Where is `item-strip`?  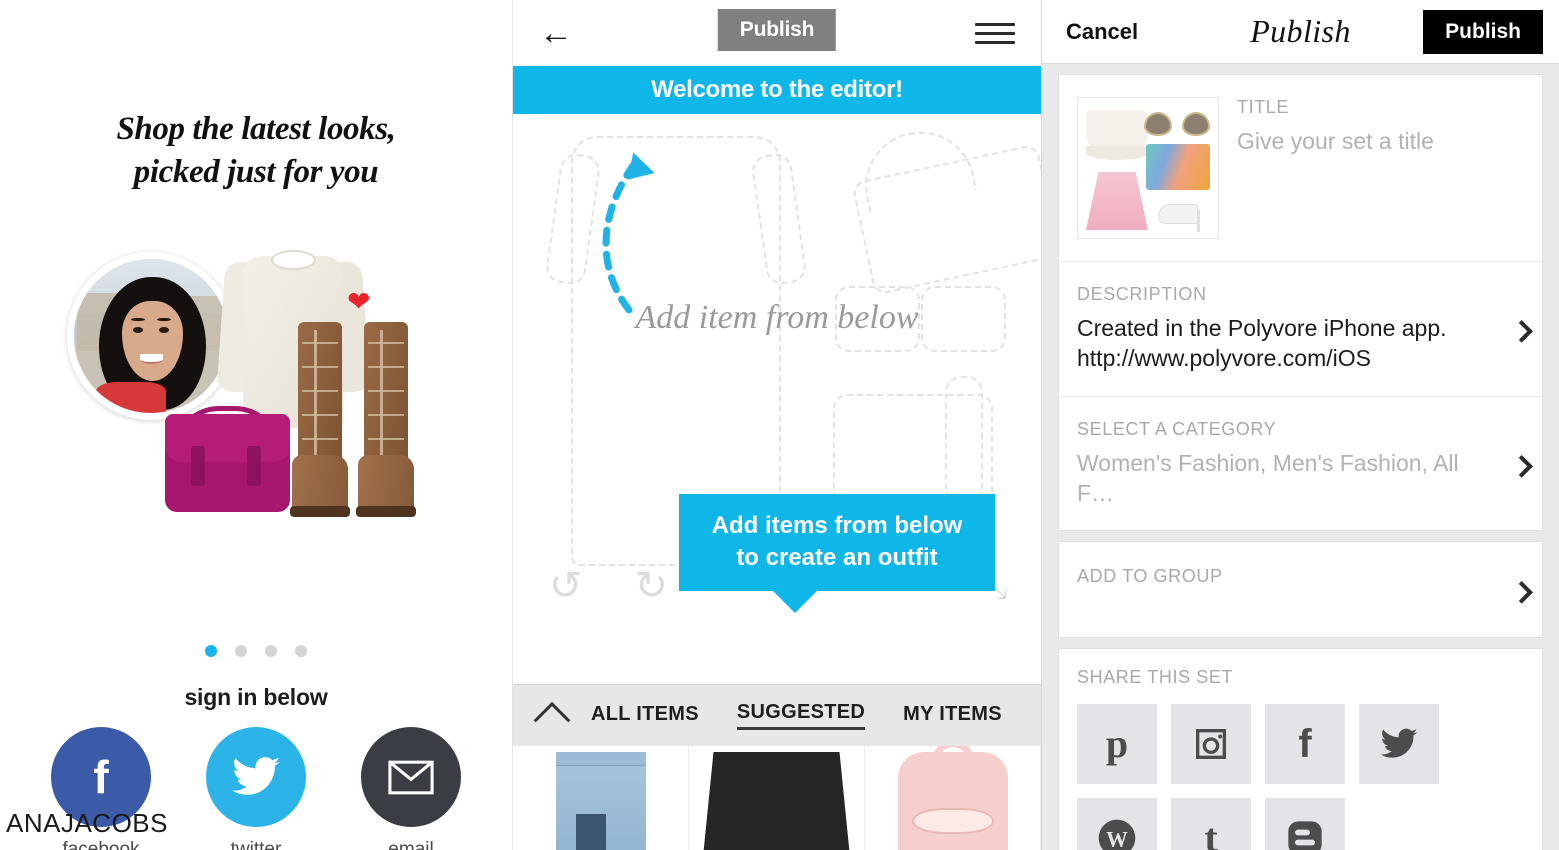 item-strip is located at coordinates (777, 798).